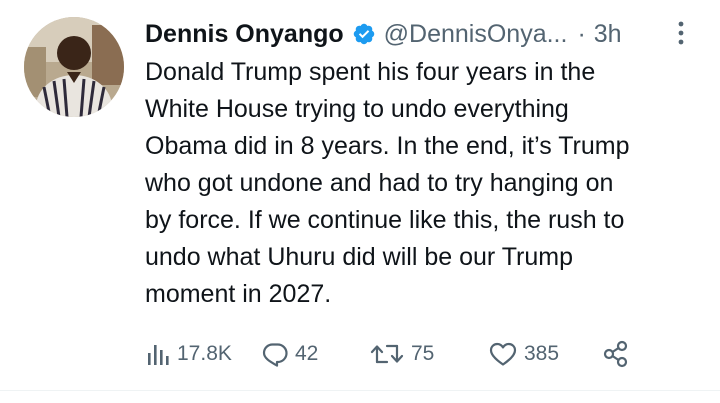 The height and width of the screenshot is (403, 720). What do you see at coordinates (423, 353) in the screenshot?
I see `retweets-count: 75` at bounding box center [423, 353].